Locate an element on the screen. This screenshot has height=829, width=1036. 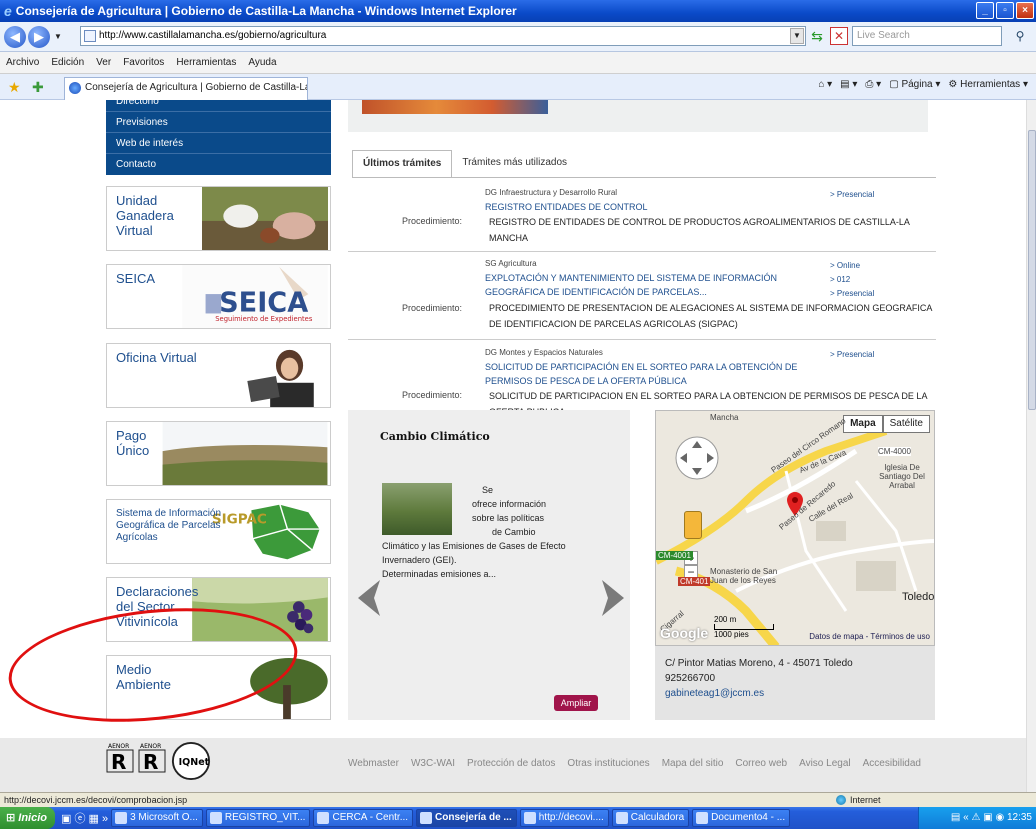
banner-pago-unico: Pago Único is located at coordinates (218, 453).